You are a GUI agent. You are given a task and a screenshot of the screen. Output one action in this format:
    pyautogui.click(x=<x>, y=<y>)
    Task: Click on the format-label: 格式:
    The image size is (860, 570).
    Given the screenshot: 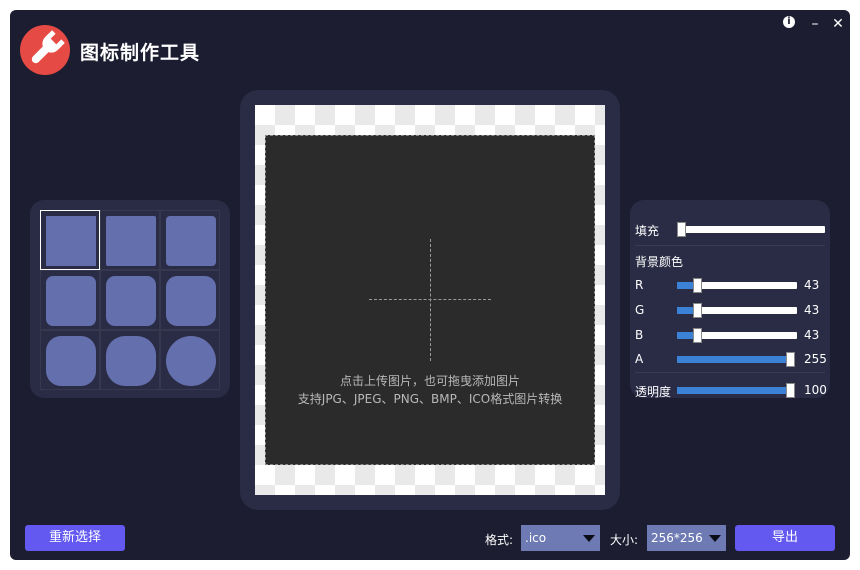 What is the action you would take?
    pyautogui.click(x=499, y=540)
    